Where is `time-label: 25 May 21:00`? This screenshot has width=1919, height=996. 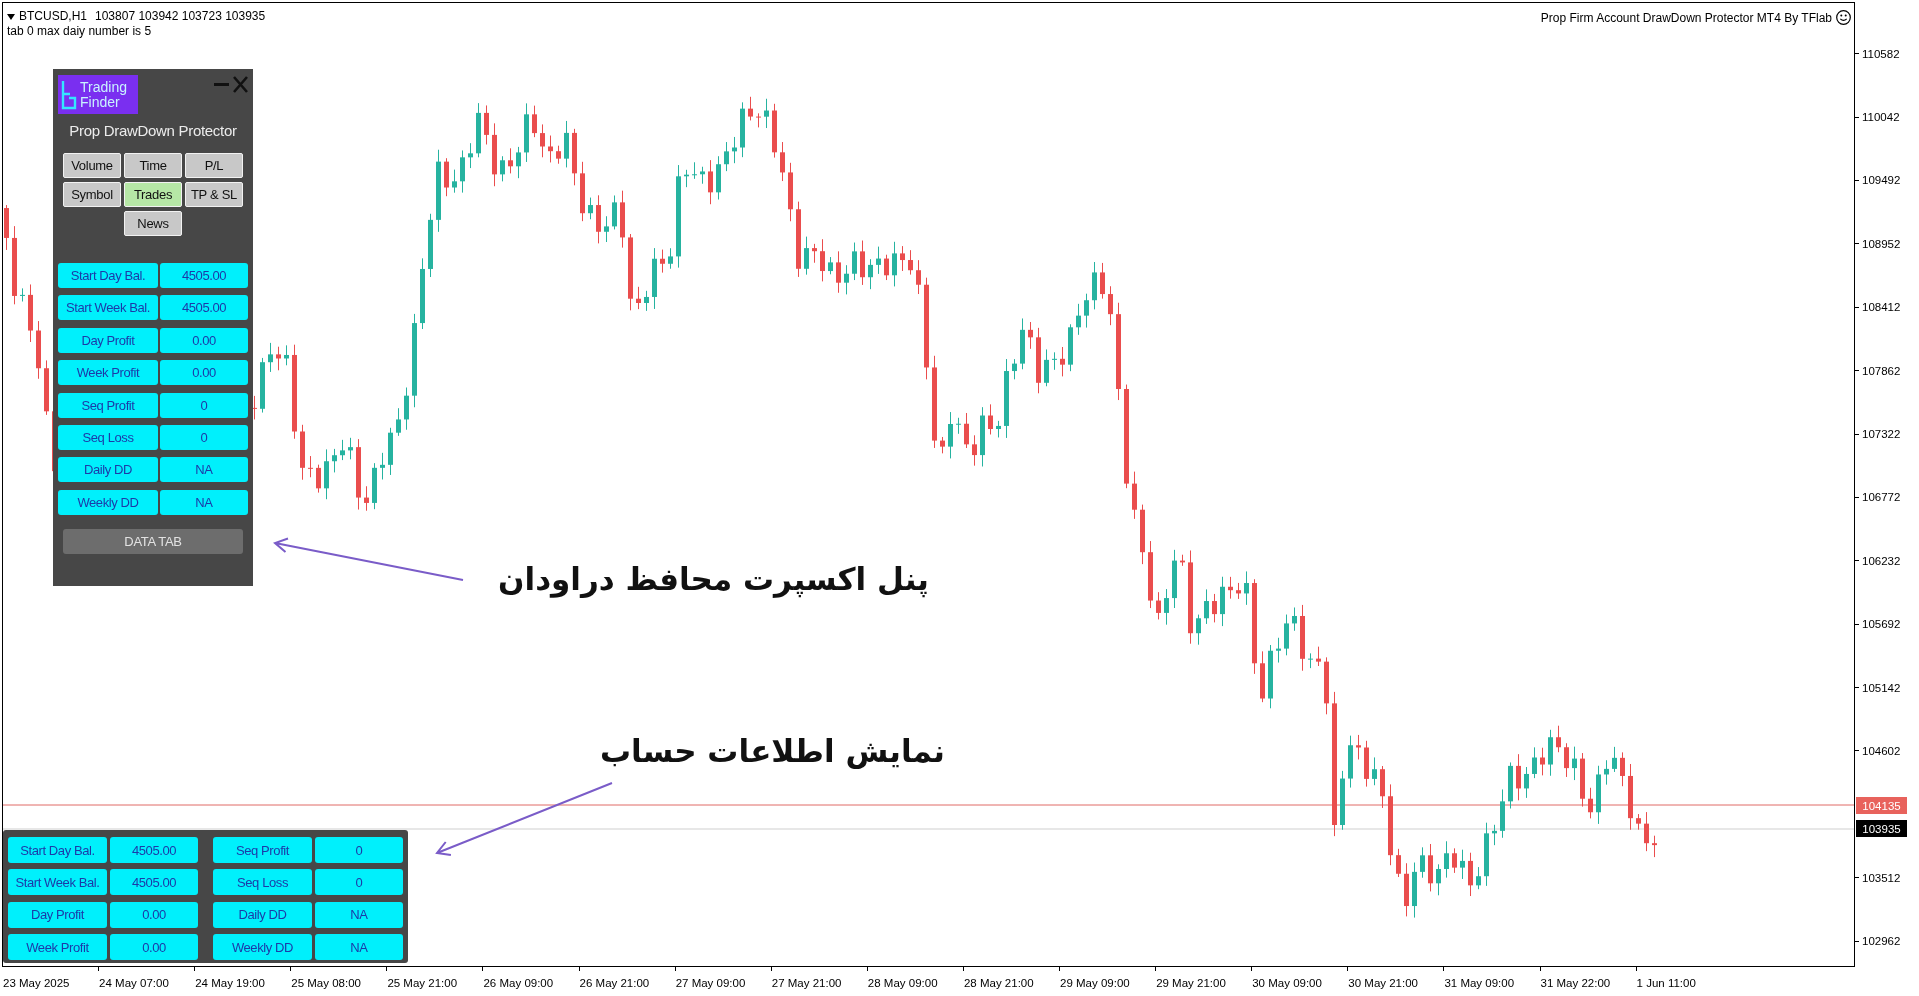
time-label: 25 May 21:00 is located at coordinates (422, 983).